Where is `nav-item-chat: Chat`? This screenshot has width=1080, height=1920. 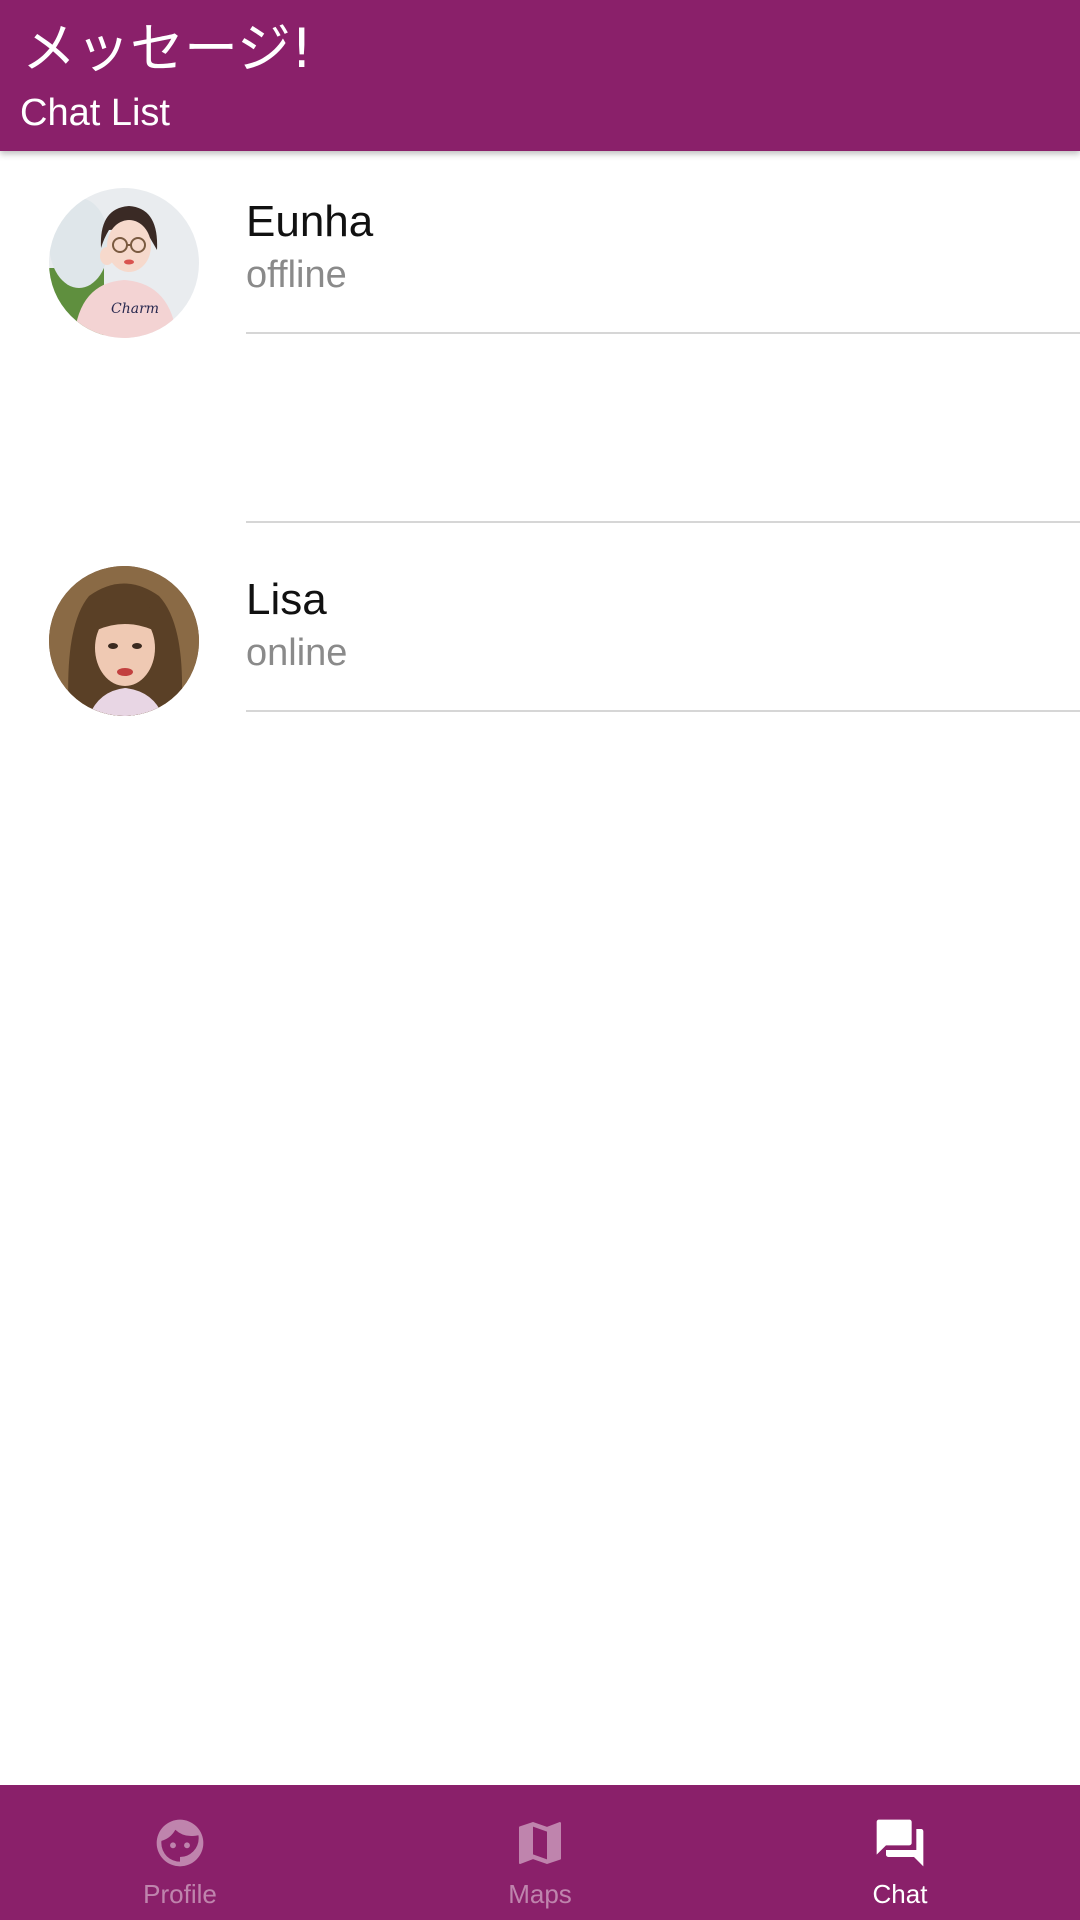
nav-item-chat: Chat is located at coordinates (900, 1852).